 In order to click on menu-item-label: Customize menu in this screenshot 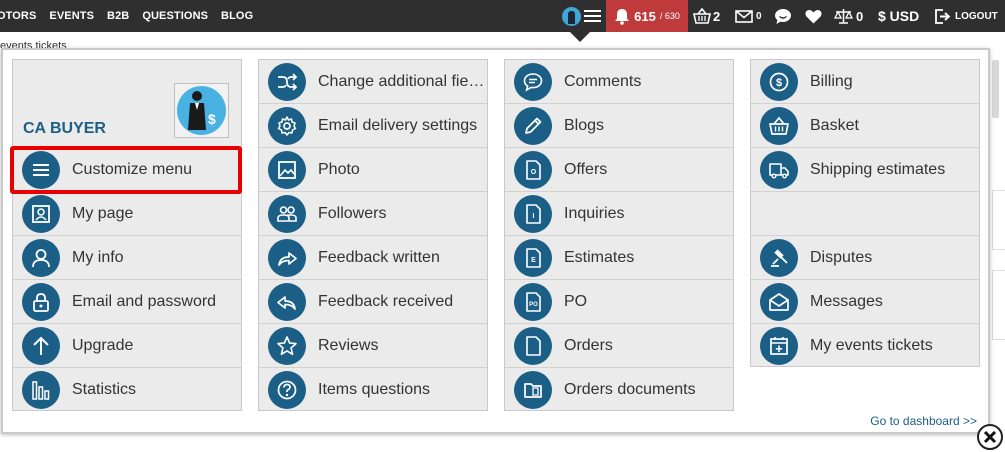, I will do `click(132, 169)`.